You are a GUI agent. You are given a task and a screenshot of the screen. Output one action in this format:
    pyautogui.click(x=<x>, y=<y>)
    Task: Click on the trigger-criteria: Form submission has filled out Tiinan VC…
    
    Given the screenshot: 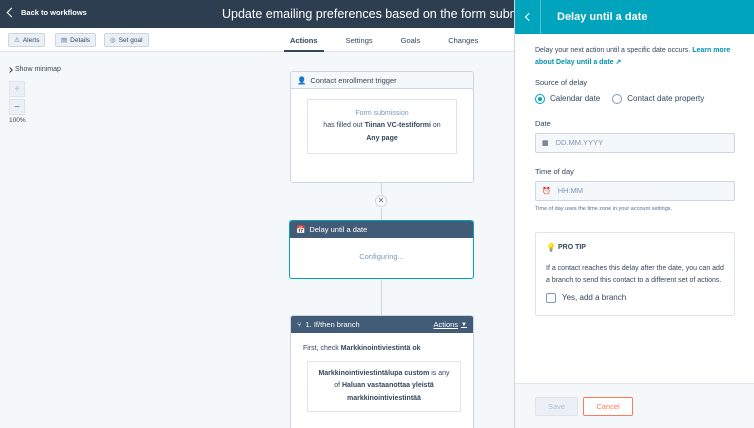 What is the action you would take?
    pyautogui.click(x=382, y=126)
    